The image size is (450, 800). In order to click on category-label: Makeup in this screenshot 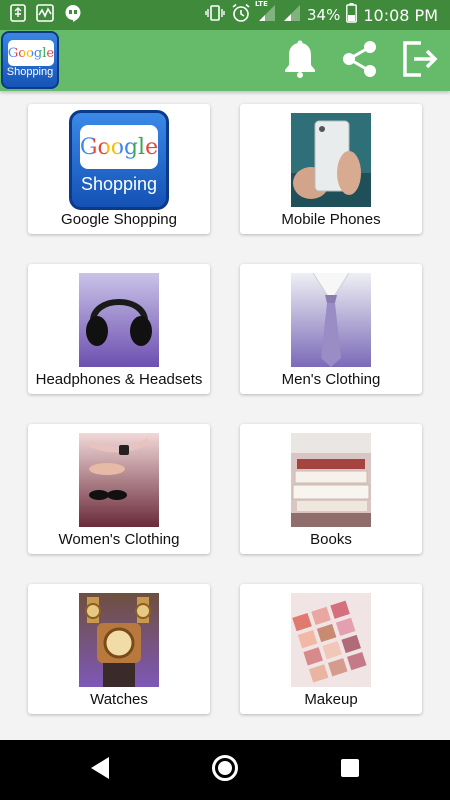, I will do `click(331, 699)`.